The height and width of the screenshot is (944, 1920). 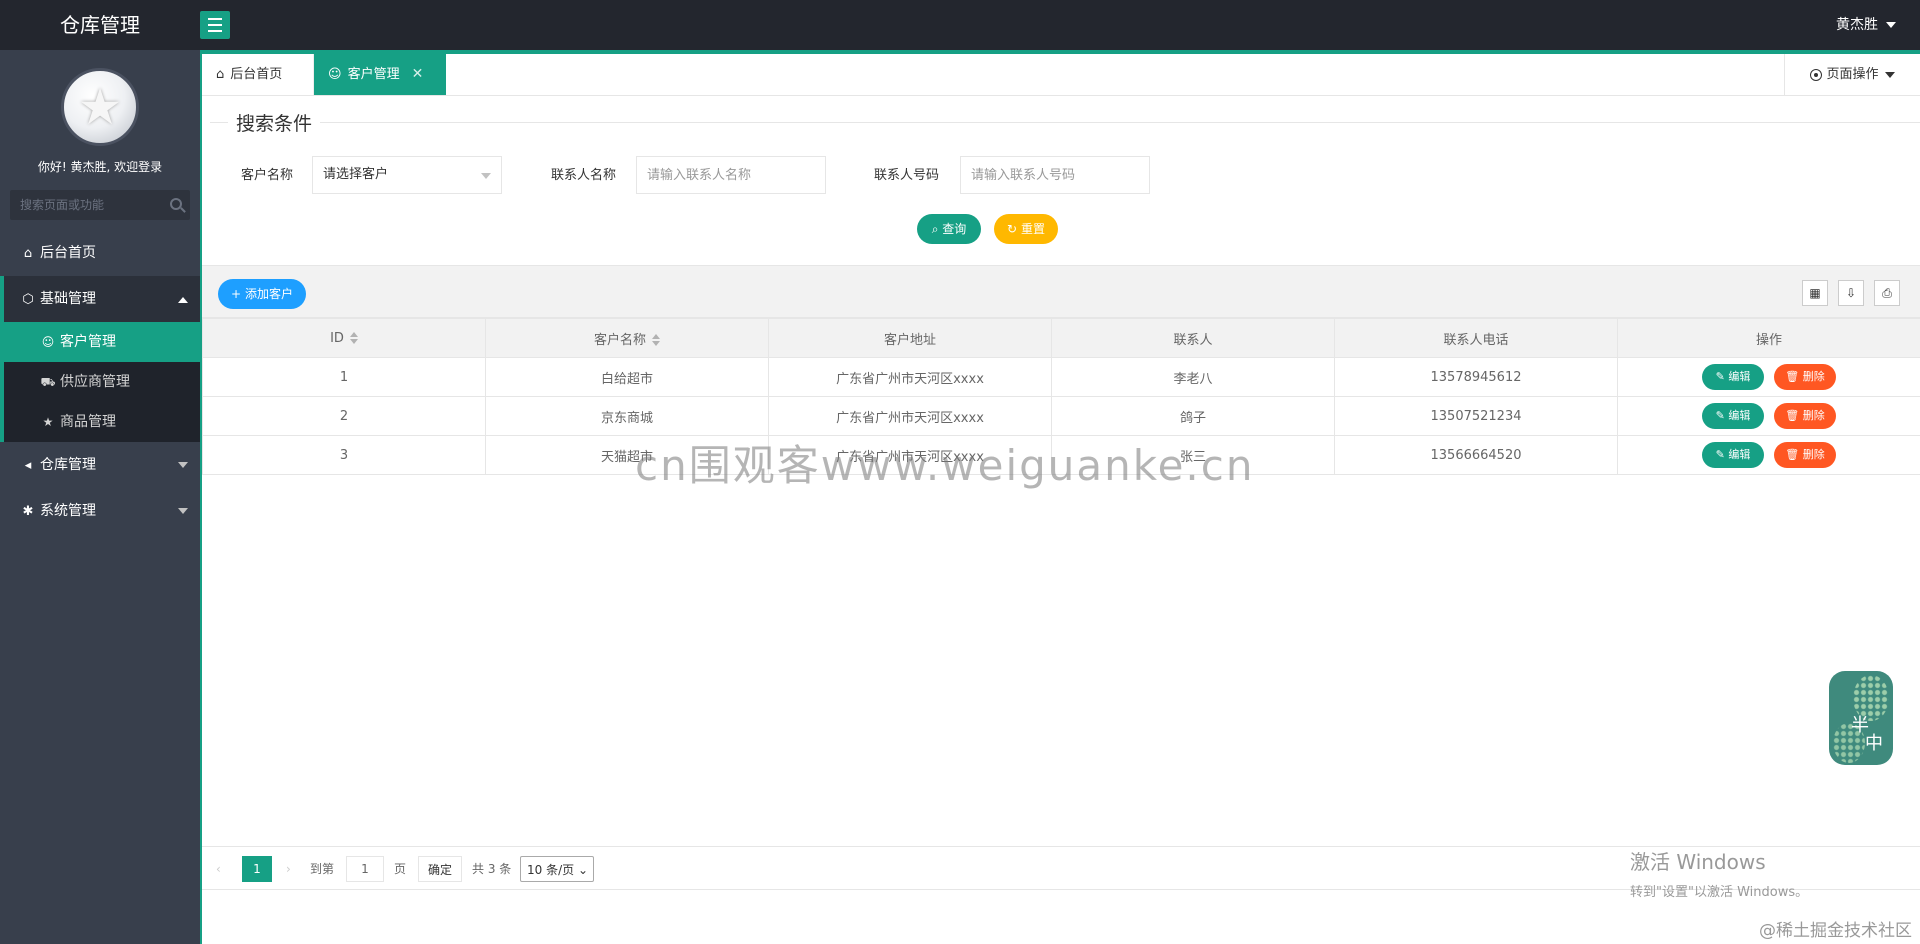 What do you see at coordinates (215, 25) in the screenshot?
I see `menu-toggle-button` at bounding box center [215, 25].